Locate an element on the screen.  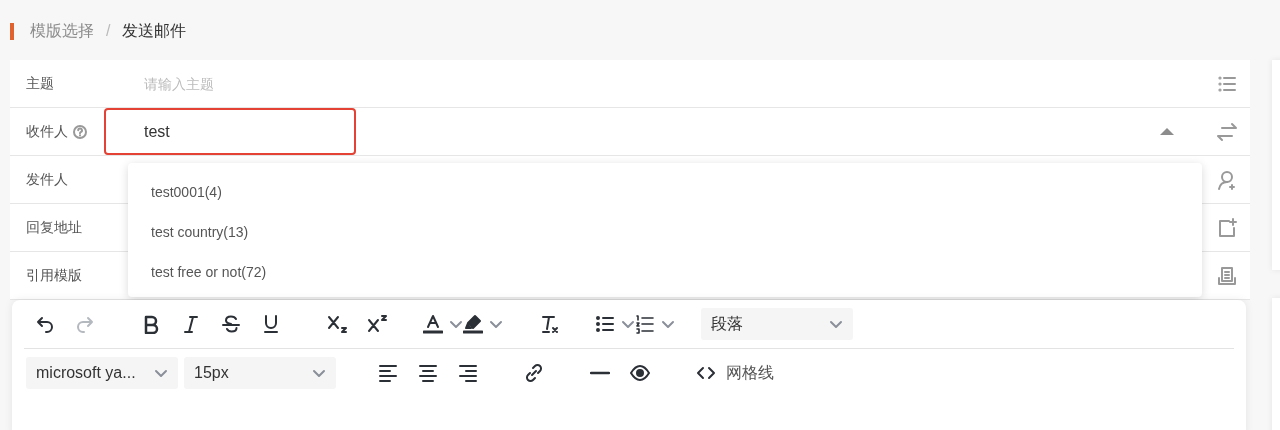
field-label: 回复地址 is located at coordinates (54, 227).